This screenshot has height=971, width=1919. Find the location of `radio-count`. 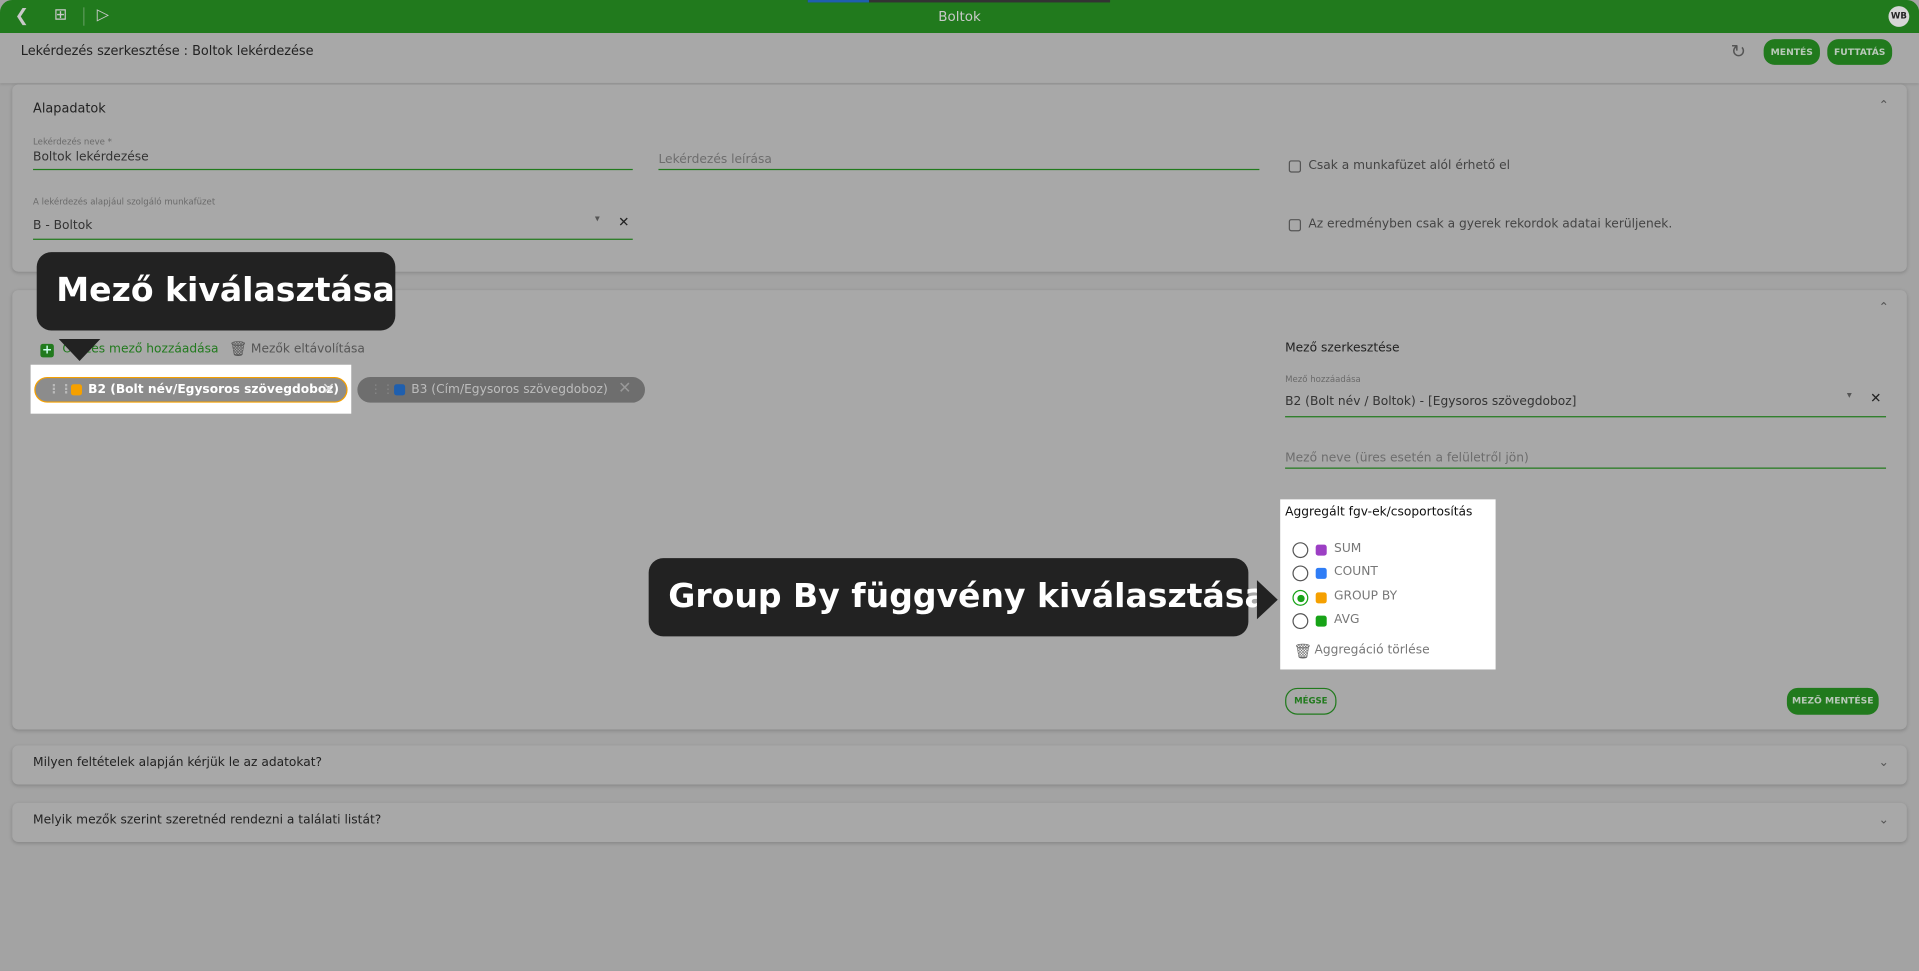

radio-count is located at coordinates (1300, 573).